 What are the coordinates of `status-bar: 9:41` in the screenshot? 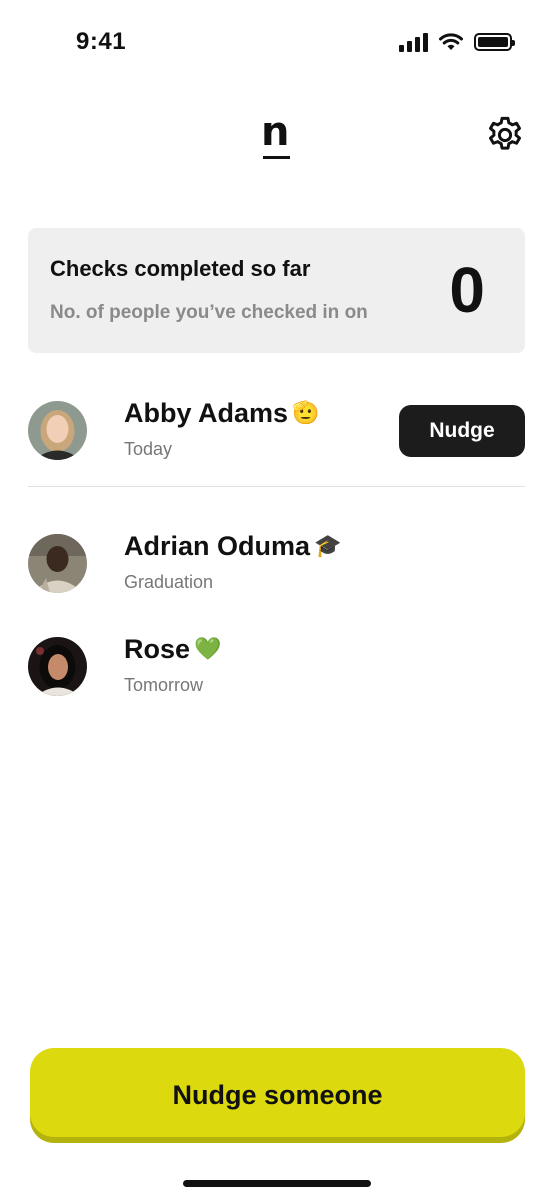 It's located at (277, 44).